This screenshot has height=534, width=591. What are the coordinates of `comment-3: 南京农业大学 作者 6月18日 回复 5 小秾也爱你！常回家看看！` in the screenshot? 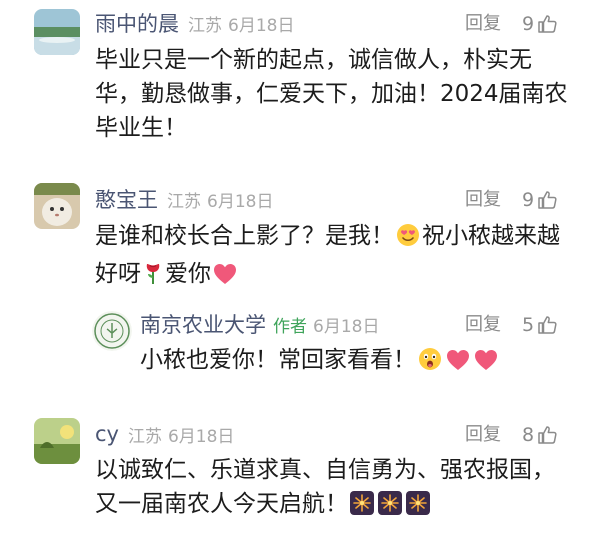 It's located at (295, 345).